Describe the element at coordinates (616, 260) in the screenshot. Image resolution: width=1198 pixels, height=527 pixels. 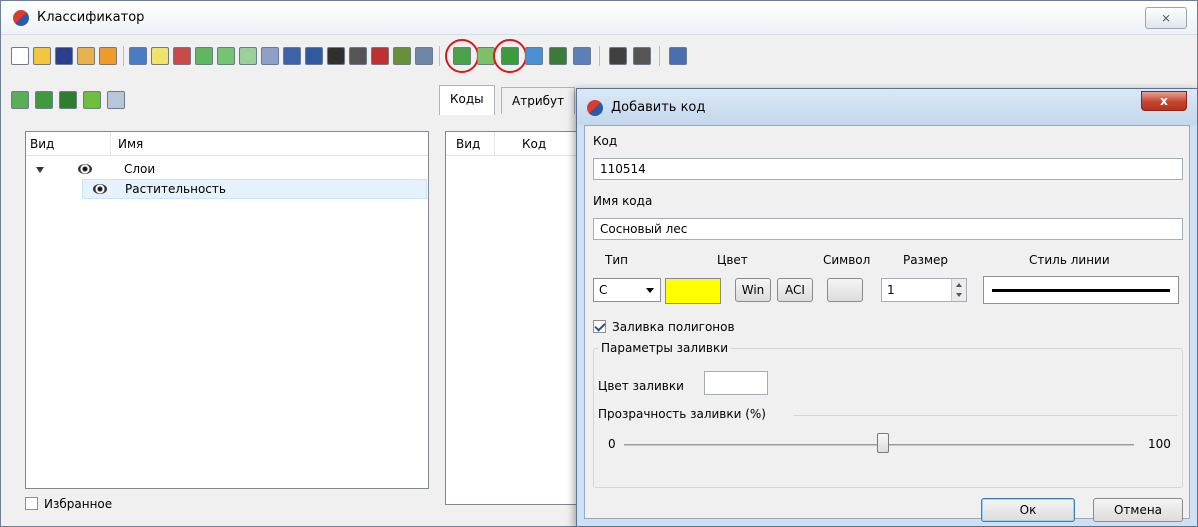
I see `type-label: Тип` at that location.